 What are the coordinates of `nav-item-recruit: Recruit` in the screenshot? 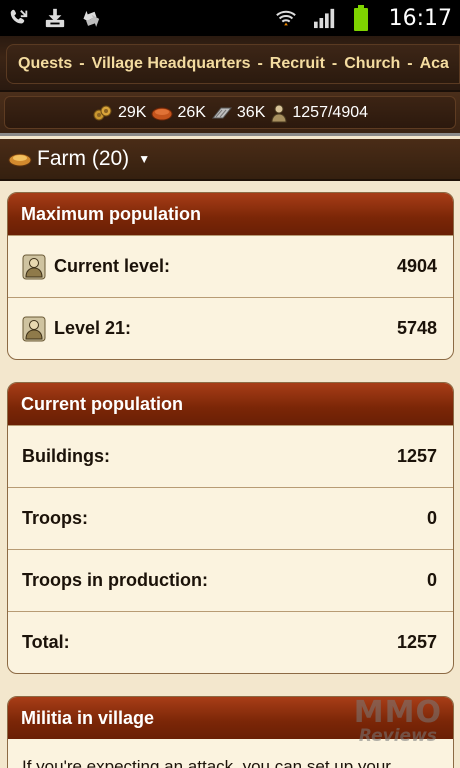 It's located at (297, 64).